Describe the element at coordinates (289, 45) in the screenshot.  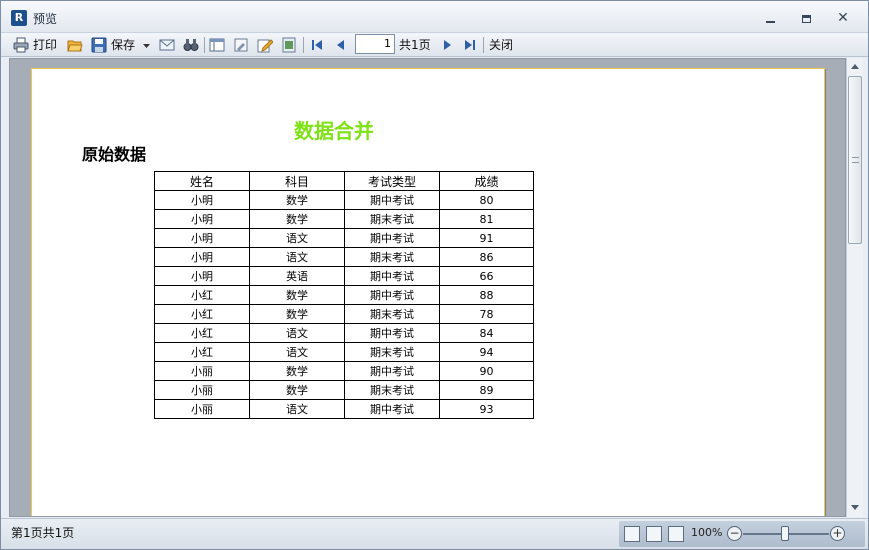
I see `view-icon` at that location.